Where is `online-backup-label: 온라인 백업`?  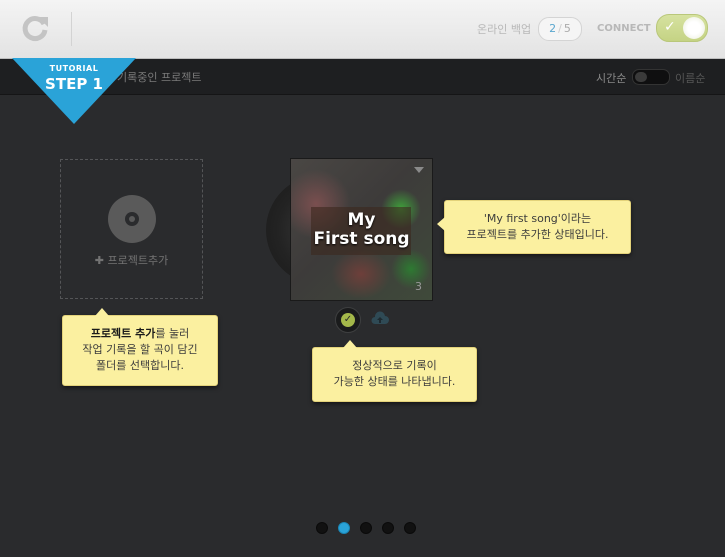 online-backup-label: 온라인 백업 is located at coordinates (504, 29).